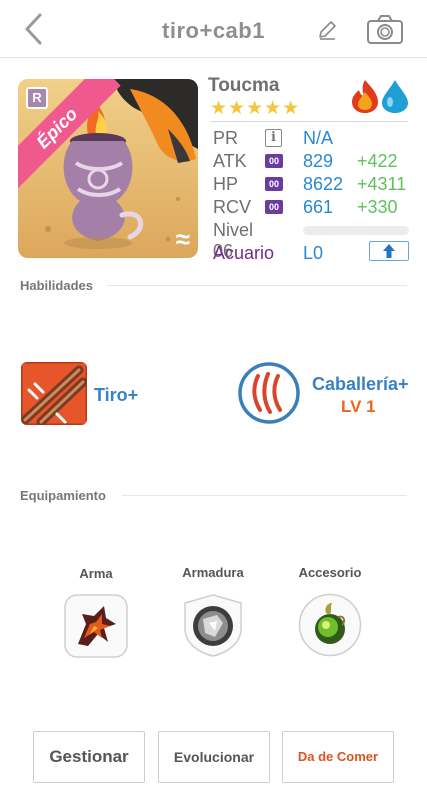 The width and height of the screenshot is (427, 800). Describe the element at coordinates (330, 572) in the screenshot. I see `accessory-slot-label: Accesorio` at that location.